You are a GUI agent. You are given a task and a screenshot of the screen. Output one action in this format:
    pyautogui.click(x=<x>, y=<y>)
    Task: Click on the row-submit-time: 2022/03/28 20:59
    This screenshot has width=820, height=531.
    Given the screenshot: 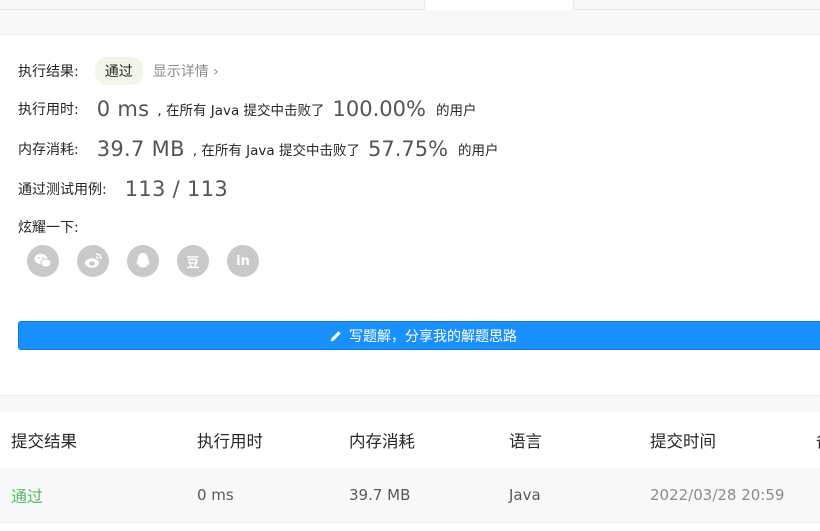 What is the action you would take?
    pyautogui.click(x=717, y=495)
    